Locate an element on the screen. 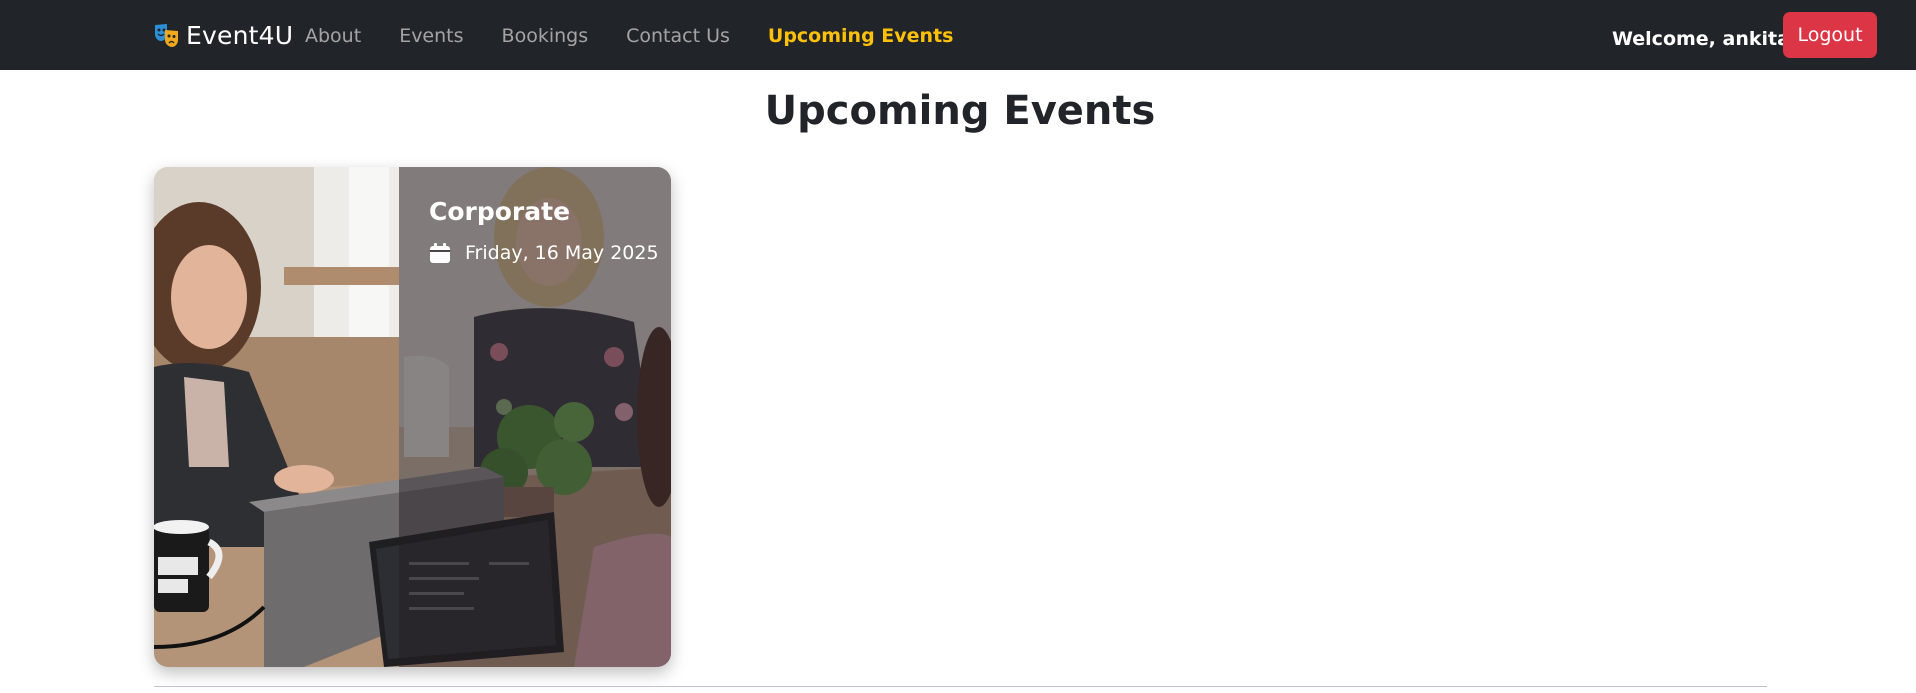  section-divider is located at coordinates (960, 686).